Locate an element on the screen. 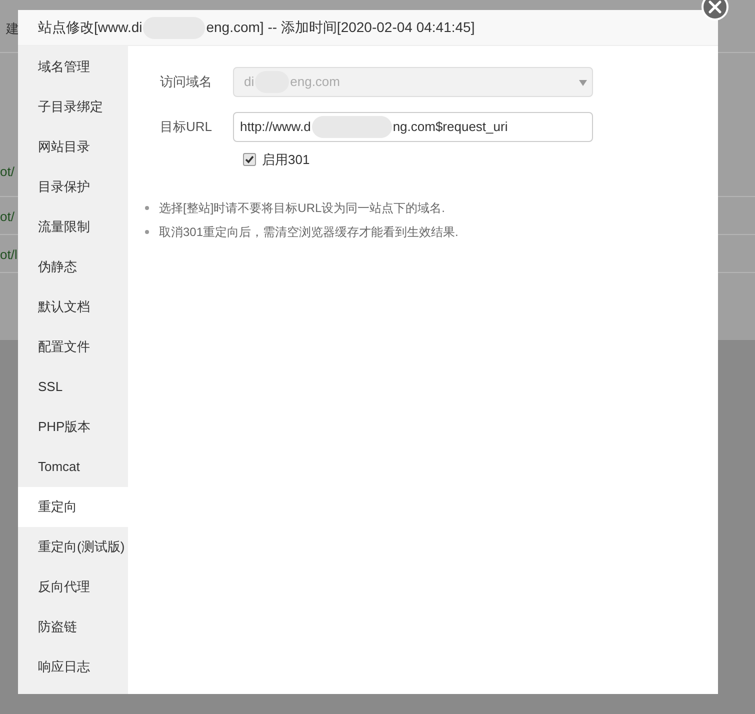 This screenshot has width=755, height=714. sidebar-item: SSL is located at coordinates (73, 387).